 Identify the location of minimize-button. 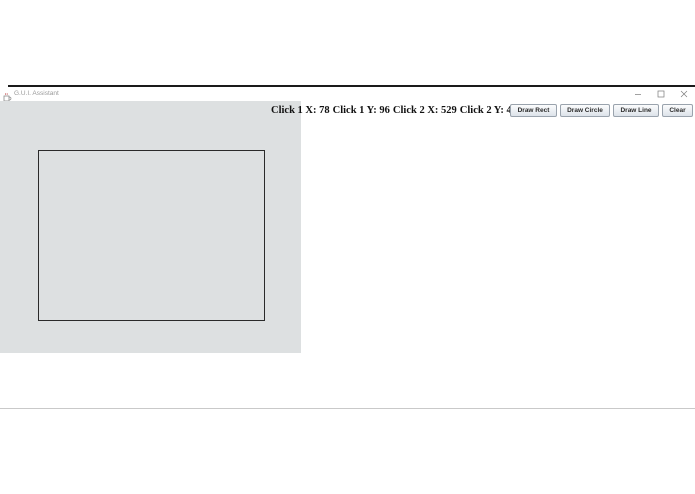
(638, 94).